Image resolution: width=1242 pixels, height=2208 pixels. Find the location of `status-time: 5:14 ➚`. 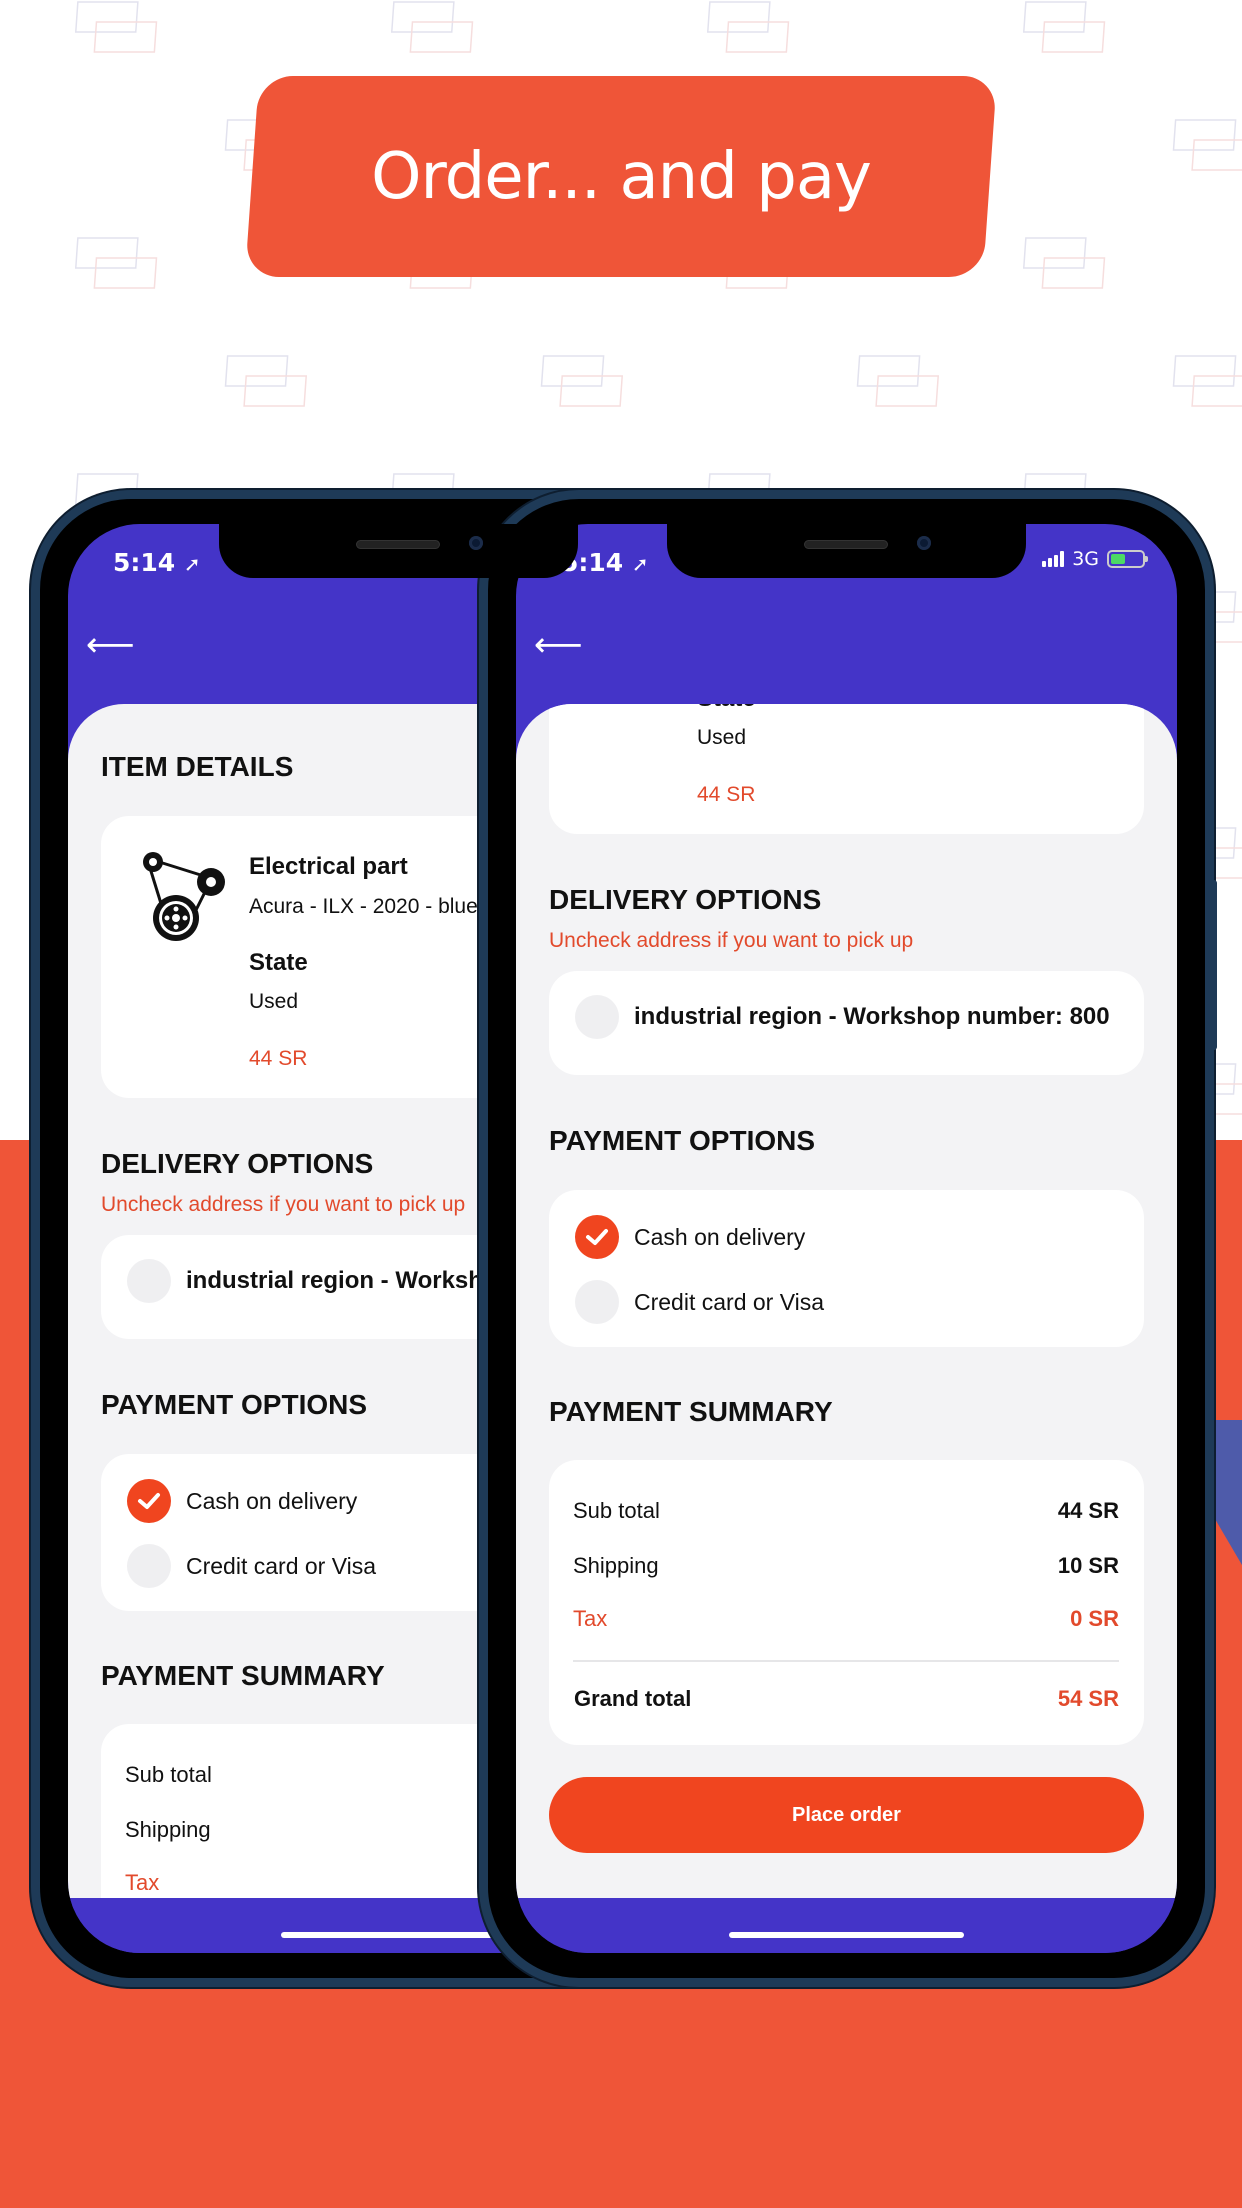

status-time: 5:14 ➚ is located at coordinates (157, 563).